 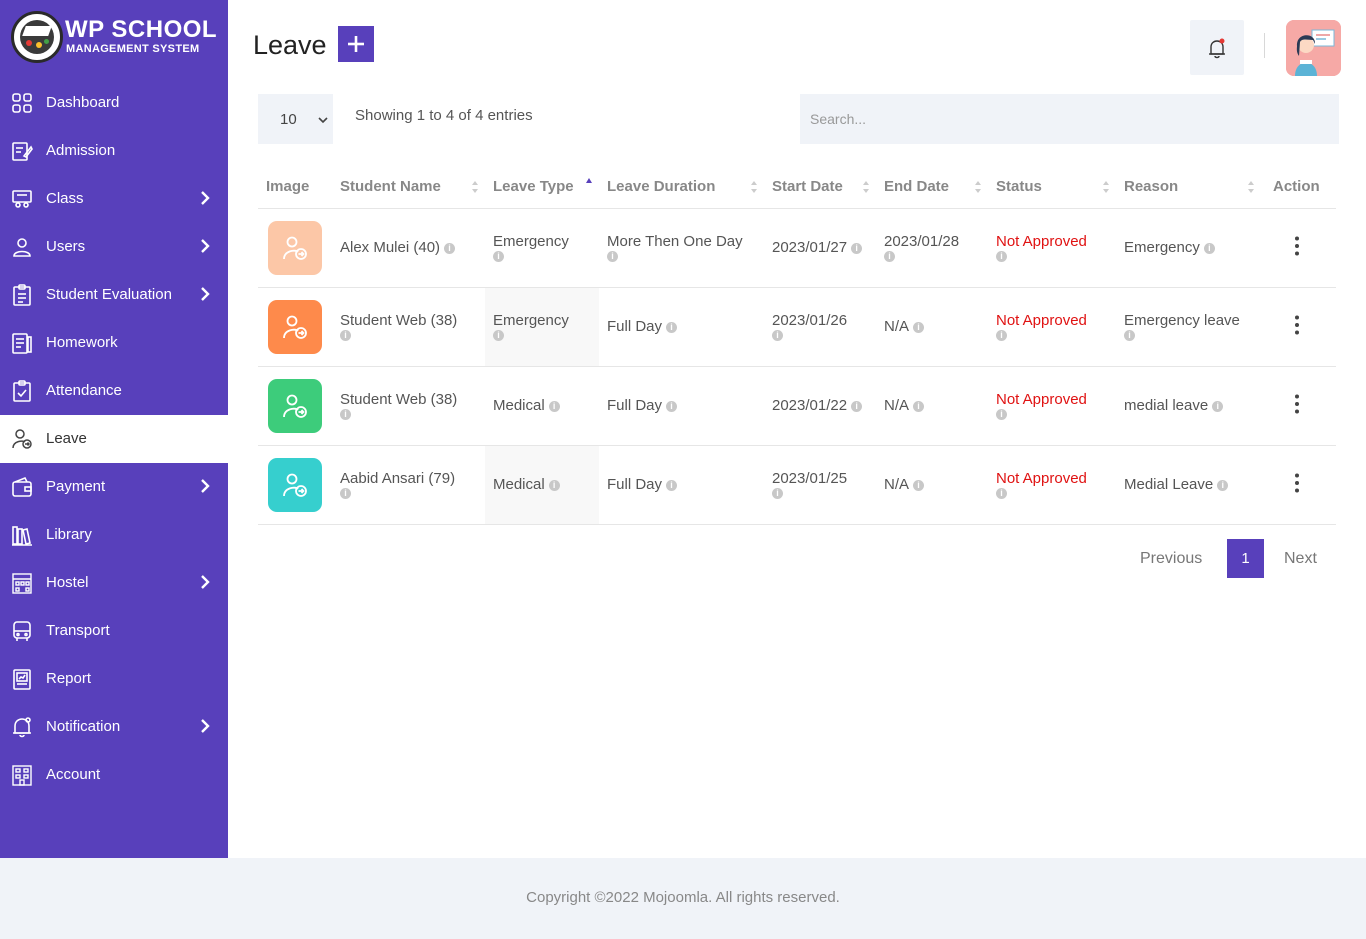 I want to click on next-page-button: Next, so click(x=1300, y=559).